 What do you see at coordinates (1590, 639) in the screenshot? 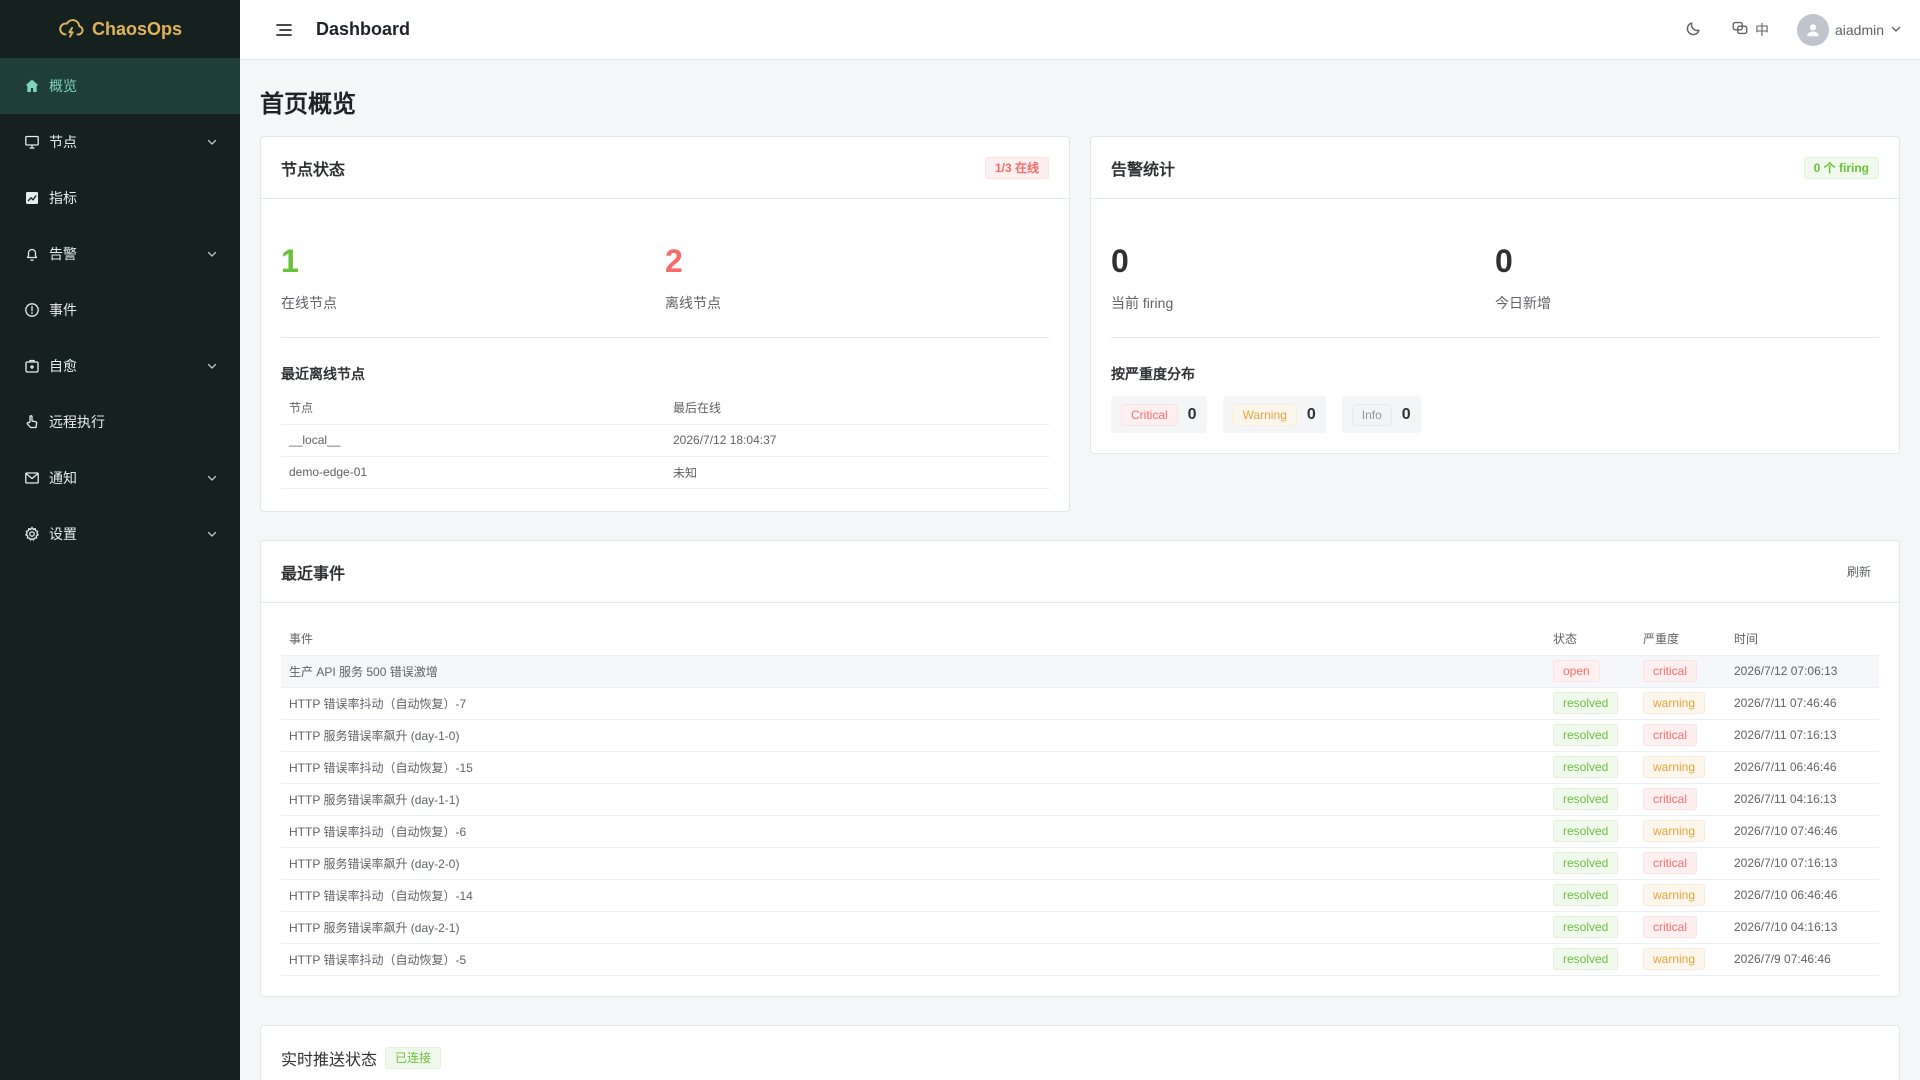
I see `column-header-status: 状态` at bounding box center [1590, 639].